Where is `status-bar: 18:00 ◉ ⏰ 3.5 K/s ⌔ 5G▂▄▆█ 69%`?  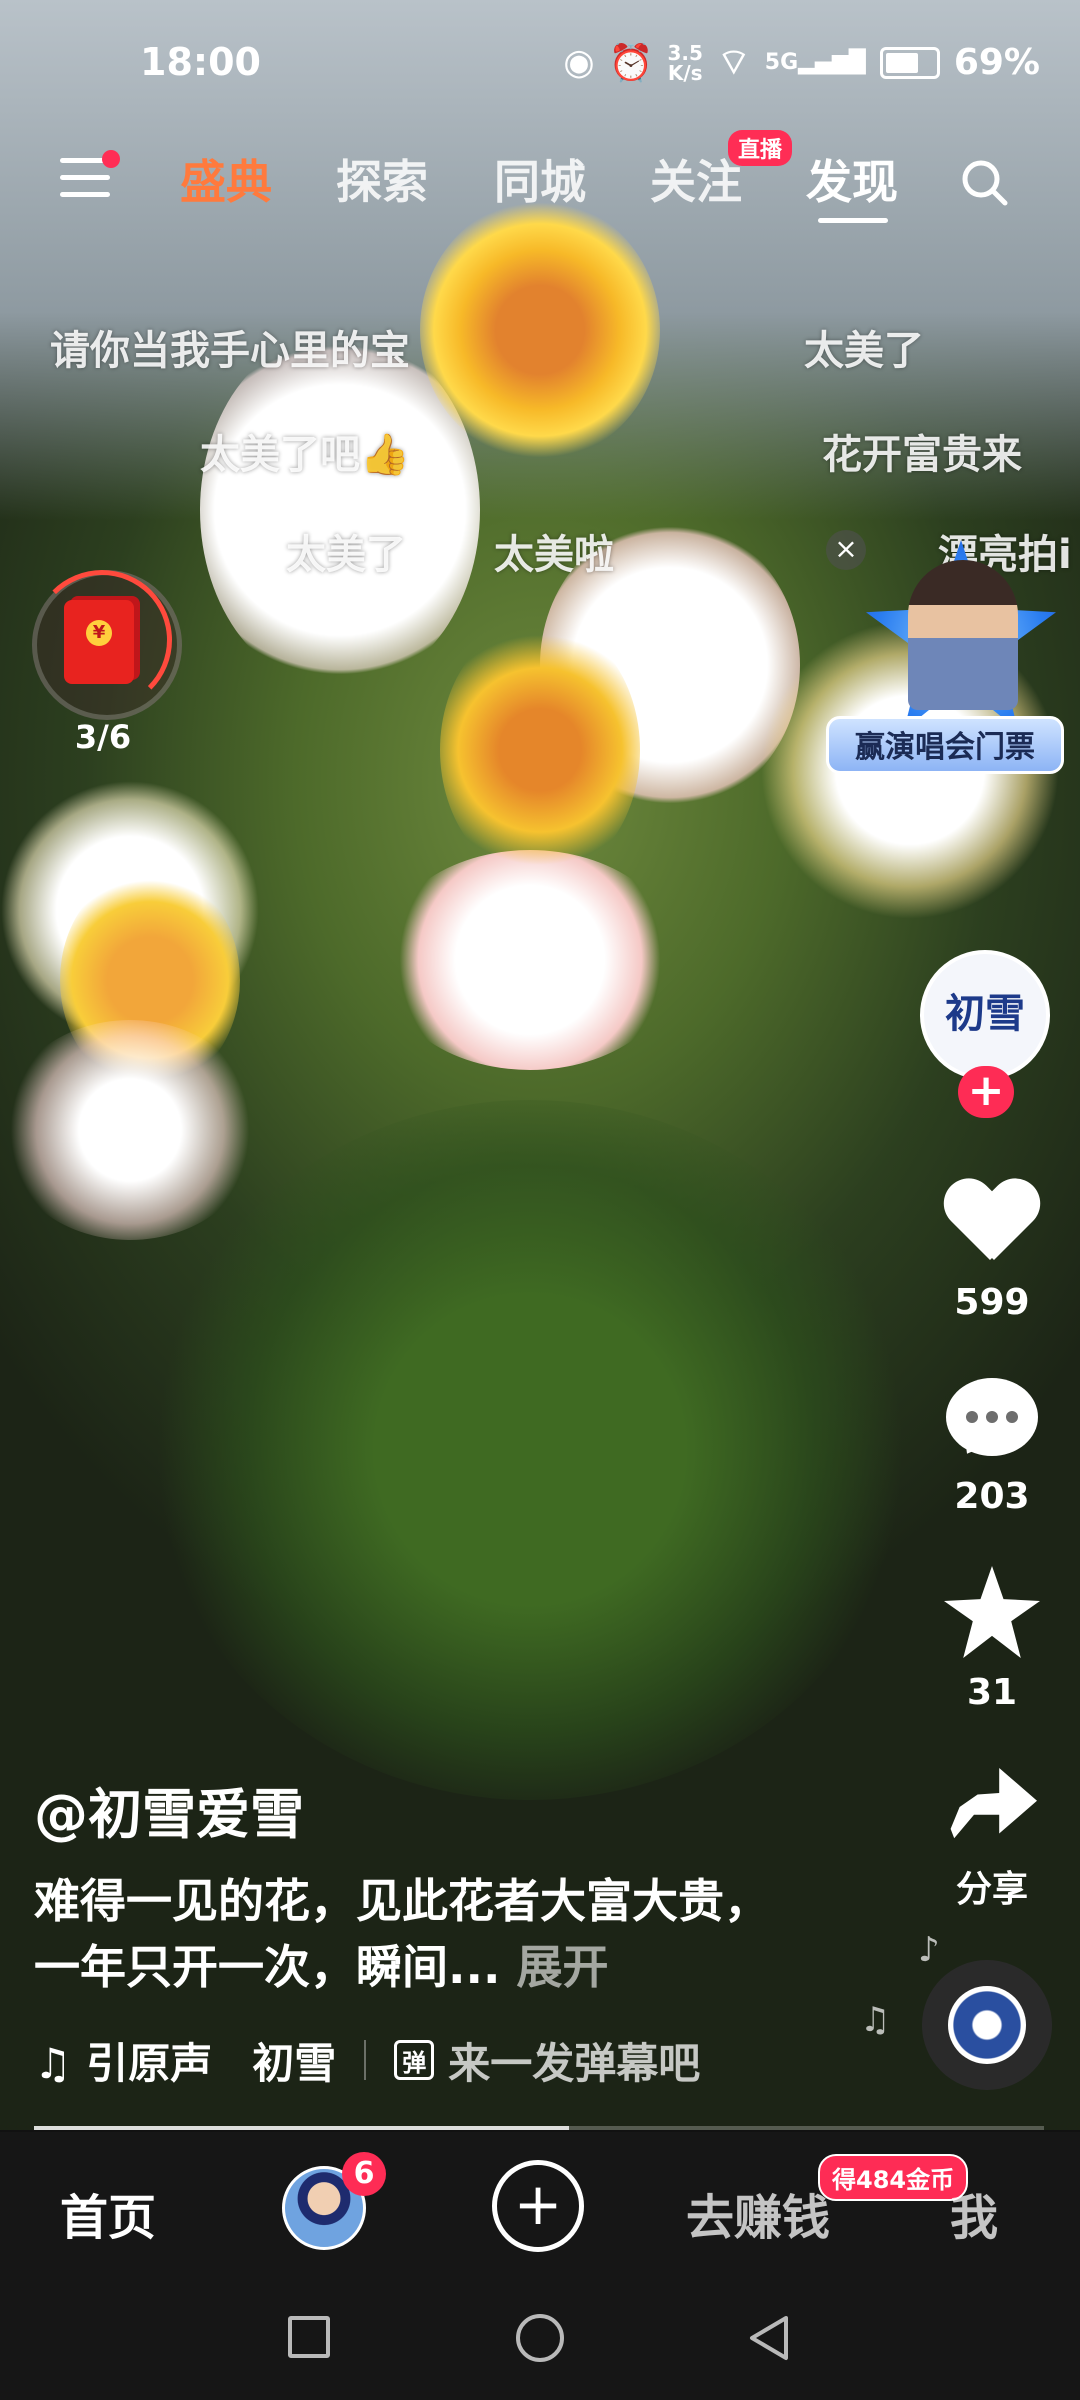
status-bar: 18:00 ◉ ⏰ 3.5 K/s ⌔ 5G▂▄▆█ 69% is located at coordinates (540, 65).